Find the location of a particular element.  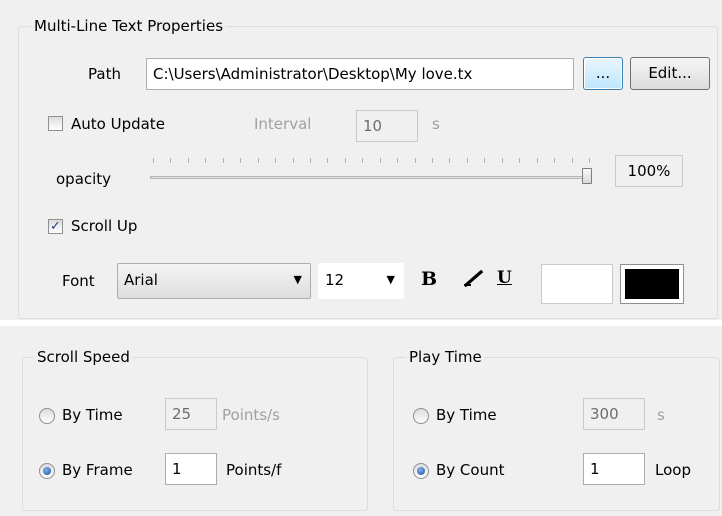

path-label: Path is located at coordinates (104, 74).